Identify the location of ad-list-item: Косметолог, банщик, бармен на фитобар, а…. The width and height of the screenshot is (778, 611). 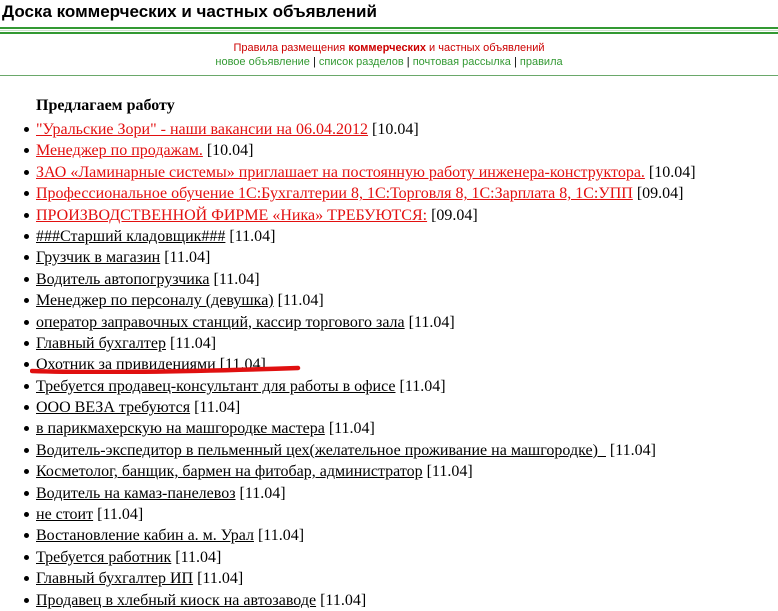
(389, 471).